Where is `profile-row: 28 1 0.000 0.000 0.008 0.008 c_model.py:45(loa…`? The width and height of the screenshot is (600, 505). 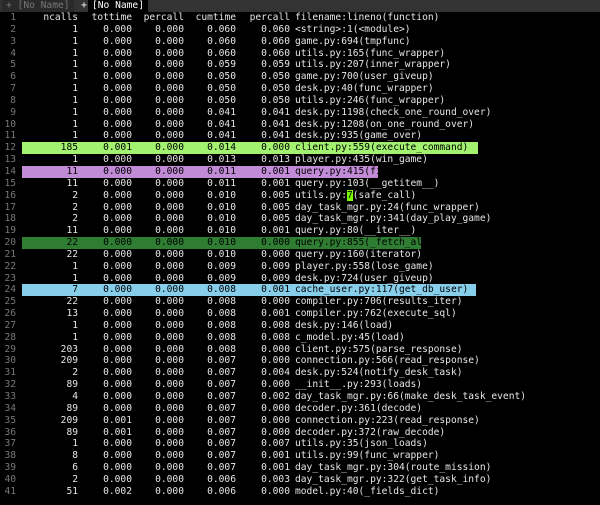
profile-row: 28 1 0.000 0.000 0.008 0.008 c_model.py:45(loa… is located at coordinates (300, 338).